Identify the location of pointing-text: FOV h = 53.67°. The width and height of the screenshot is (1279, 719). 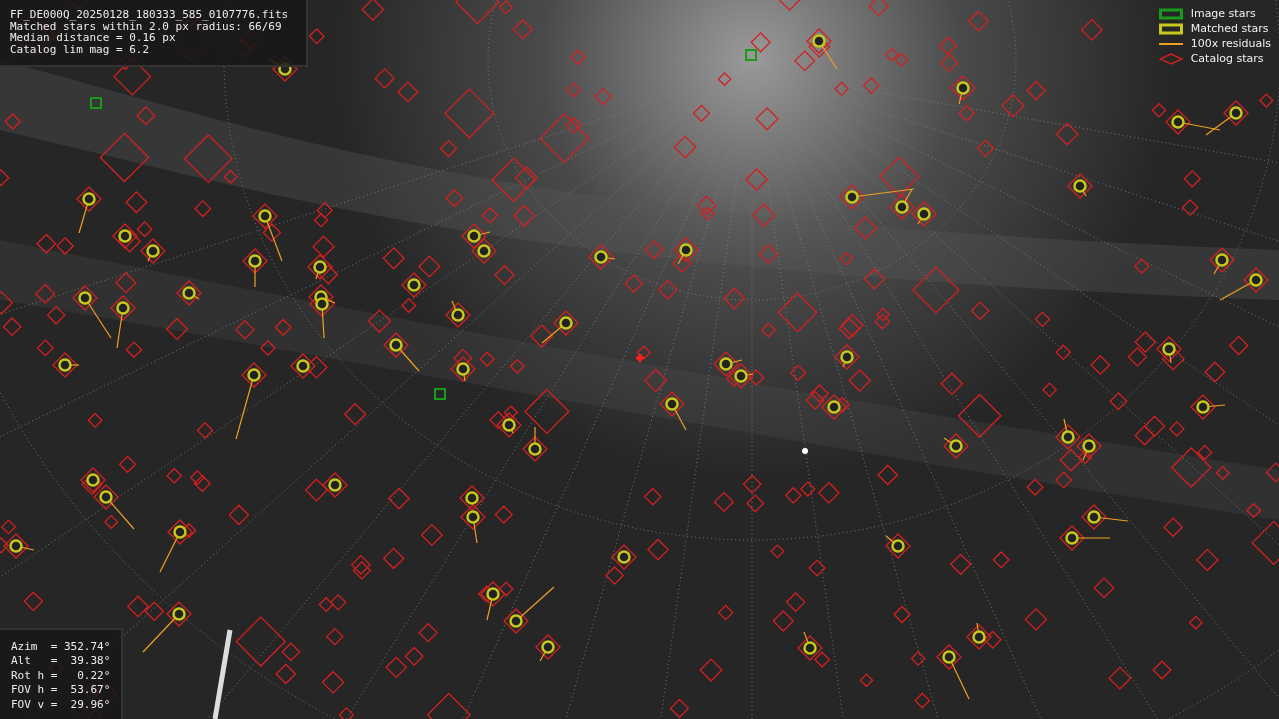
(61, 690).